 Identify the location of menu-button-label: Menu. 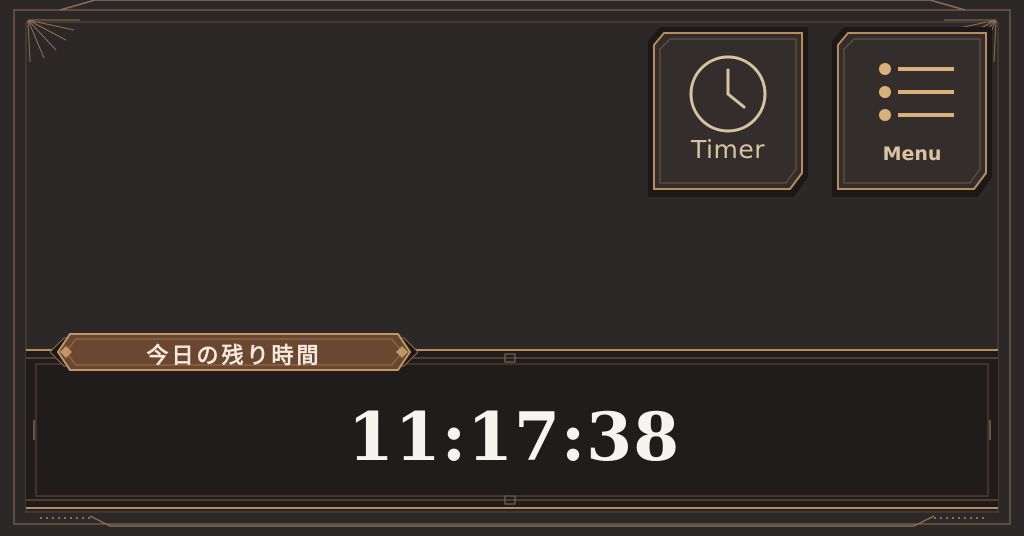
(912, 154).